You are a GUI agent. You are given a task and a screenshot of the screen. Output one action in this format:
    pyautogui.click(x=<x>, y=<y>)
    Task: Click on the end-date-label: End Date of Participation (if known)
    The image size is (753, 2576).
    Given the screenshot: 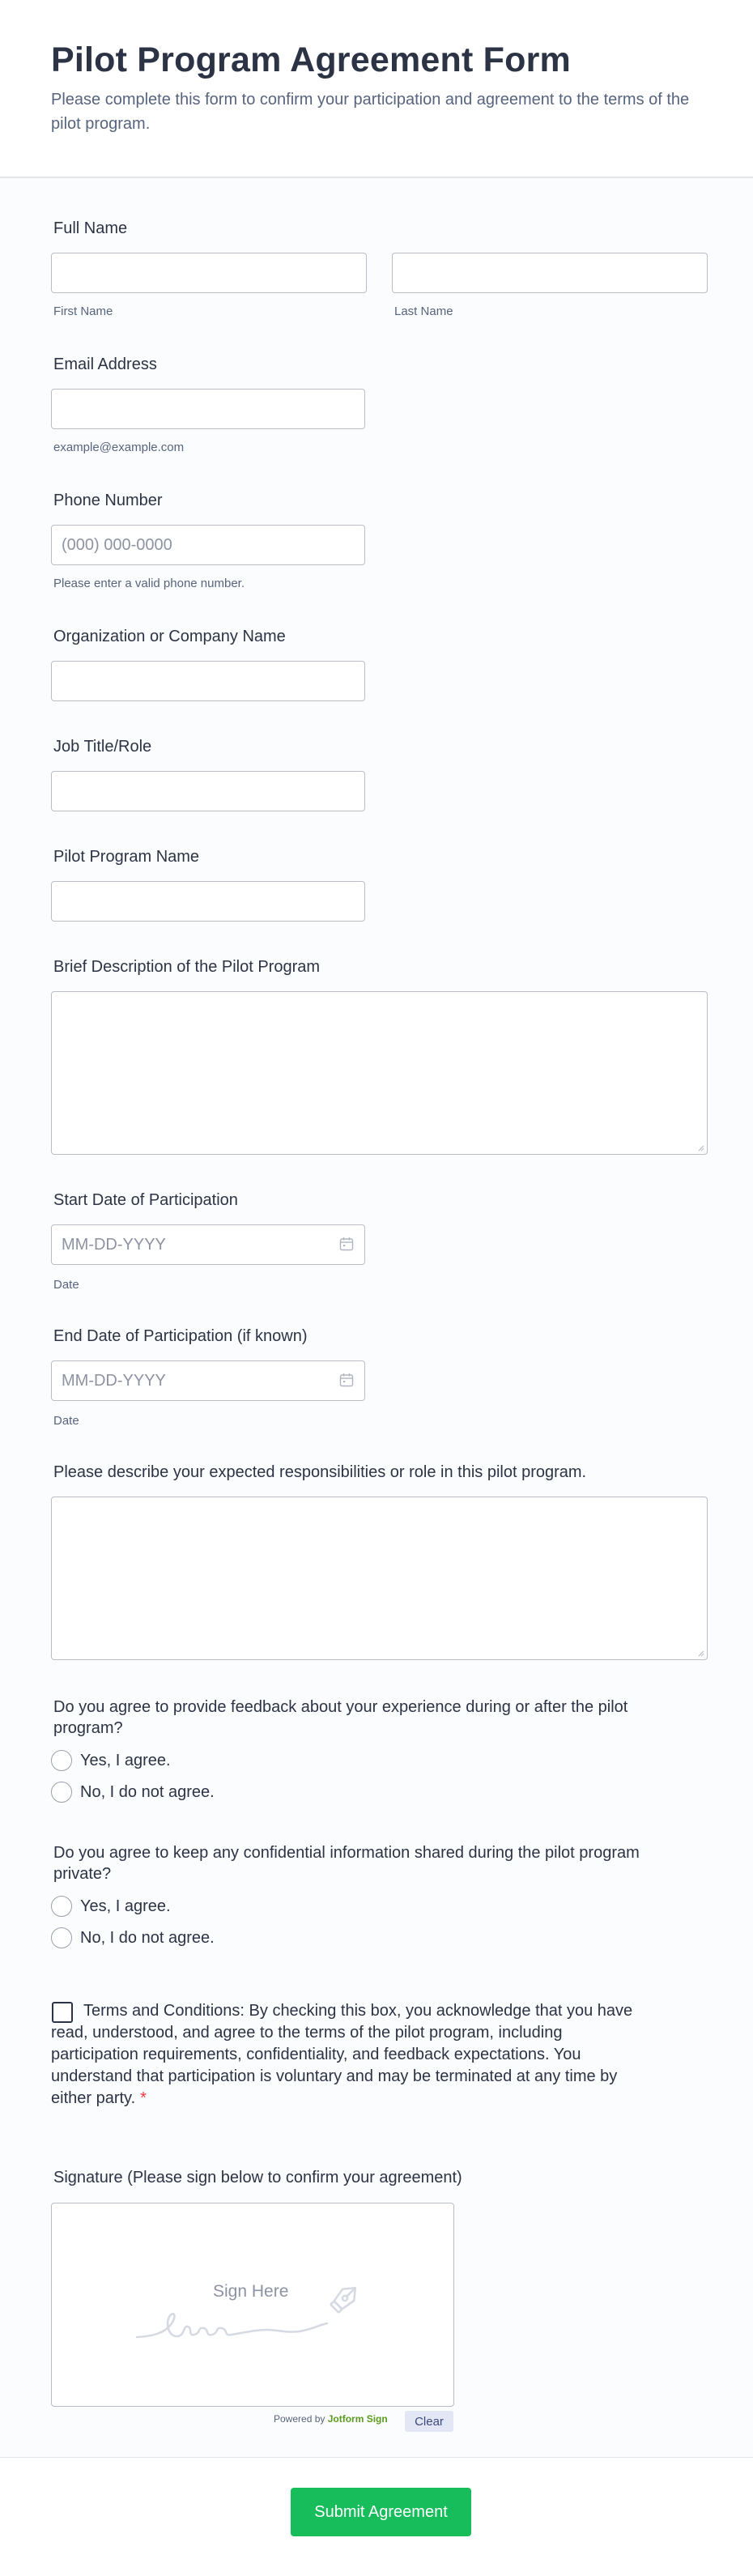 What is the action you would take?
    pyautogui.click(x=180, y=1336)
    